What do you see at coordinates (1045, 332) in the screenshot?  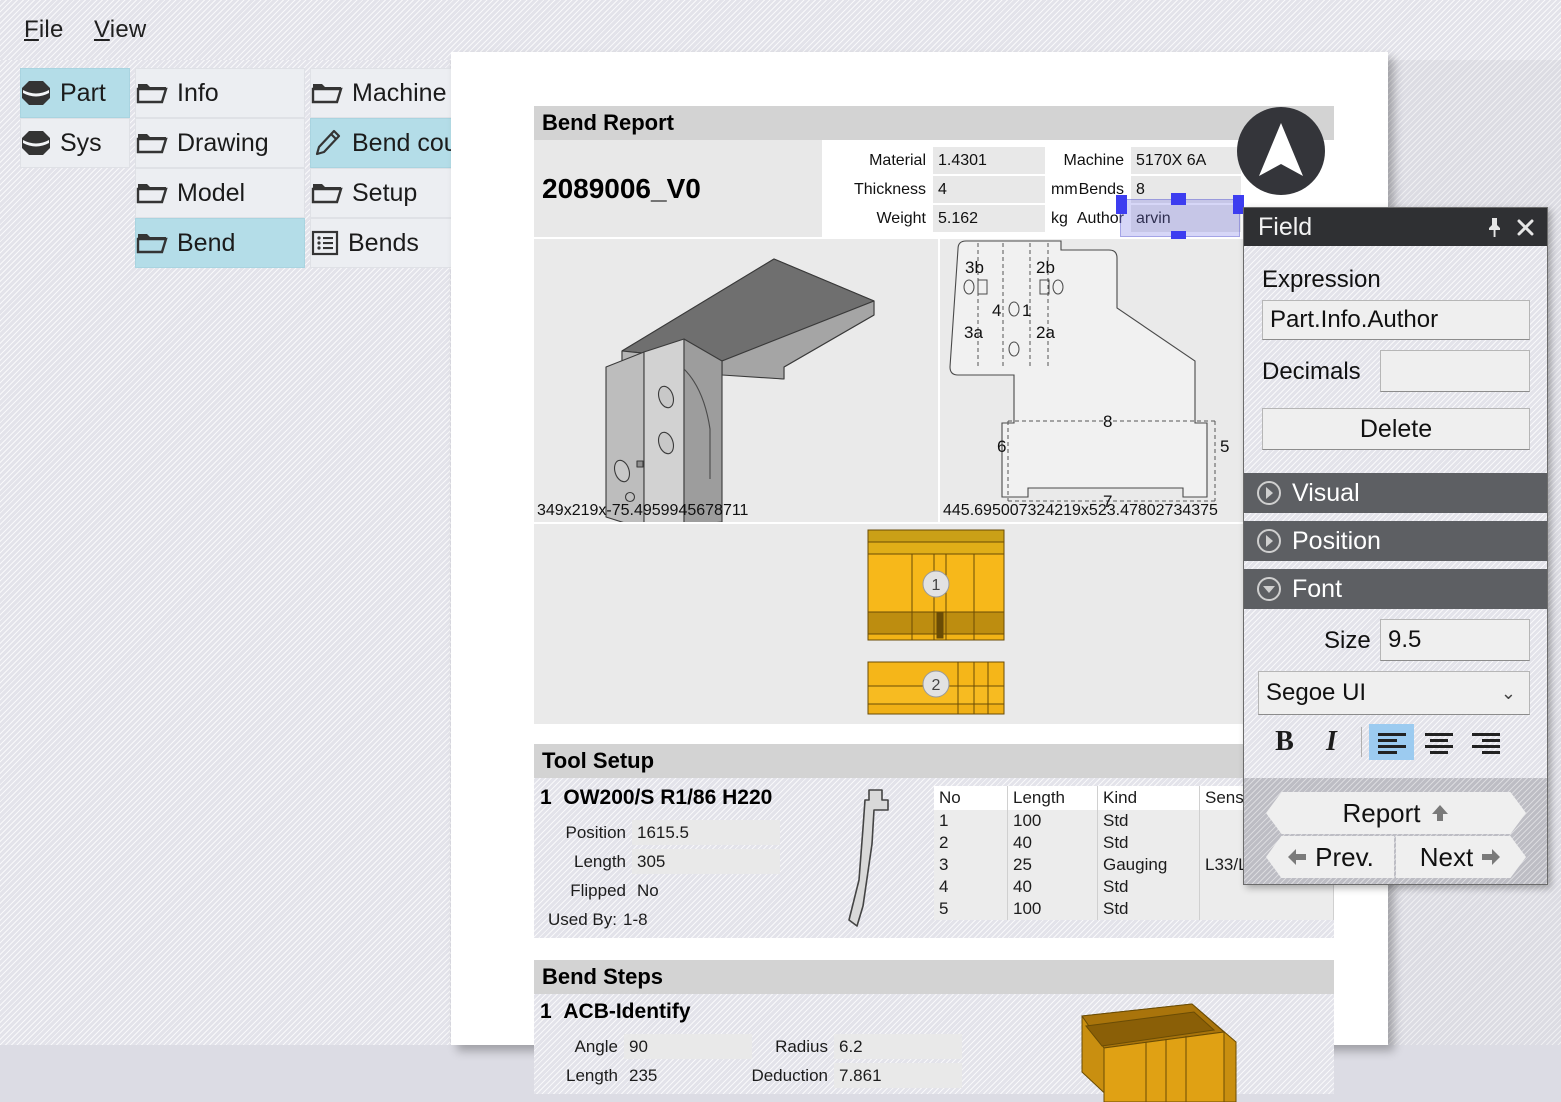 I see `svg-text: 2a` at bounding box center [1045, 332].